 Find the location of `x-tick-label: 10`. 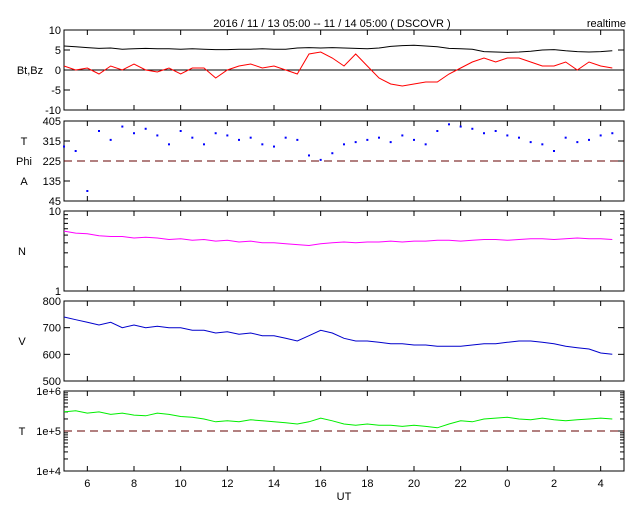

x-tick-label: 10 is located at coordinates (181, 484).